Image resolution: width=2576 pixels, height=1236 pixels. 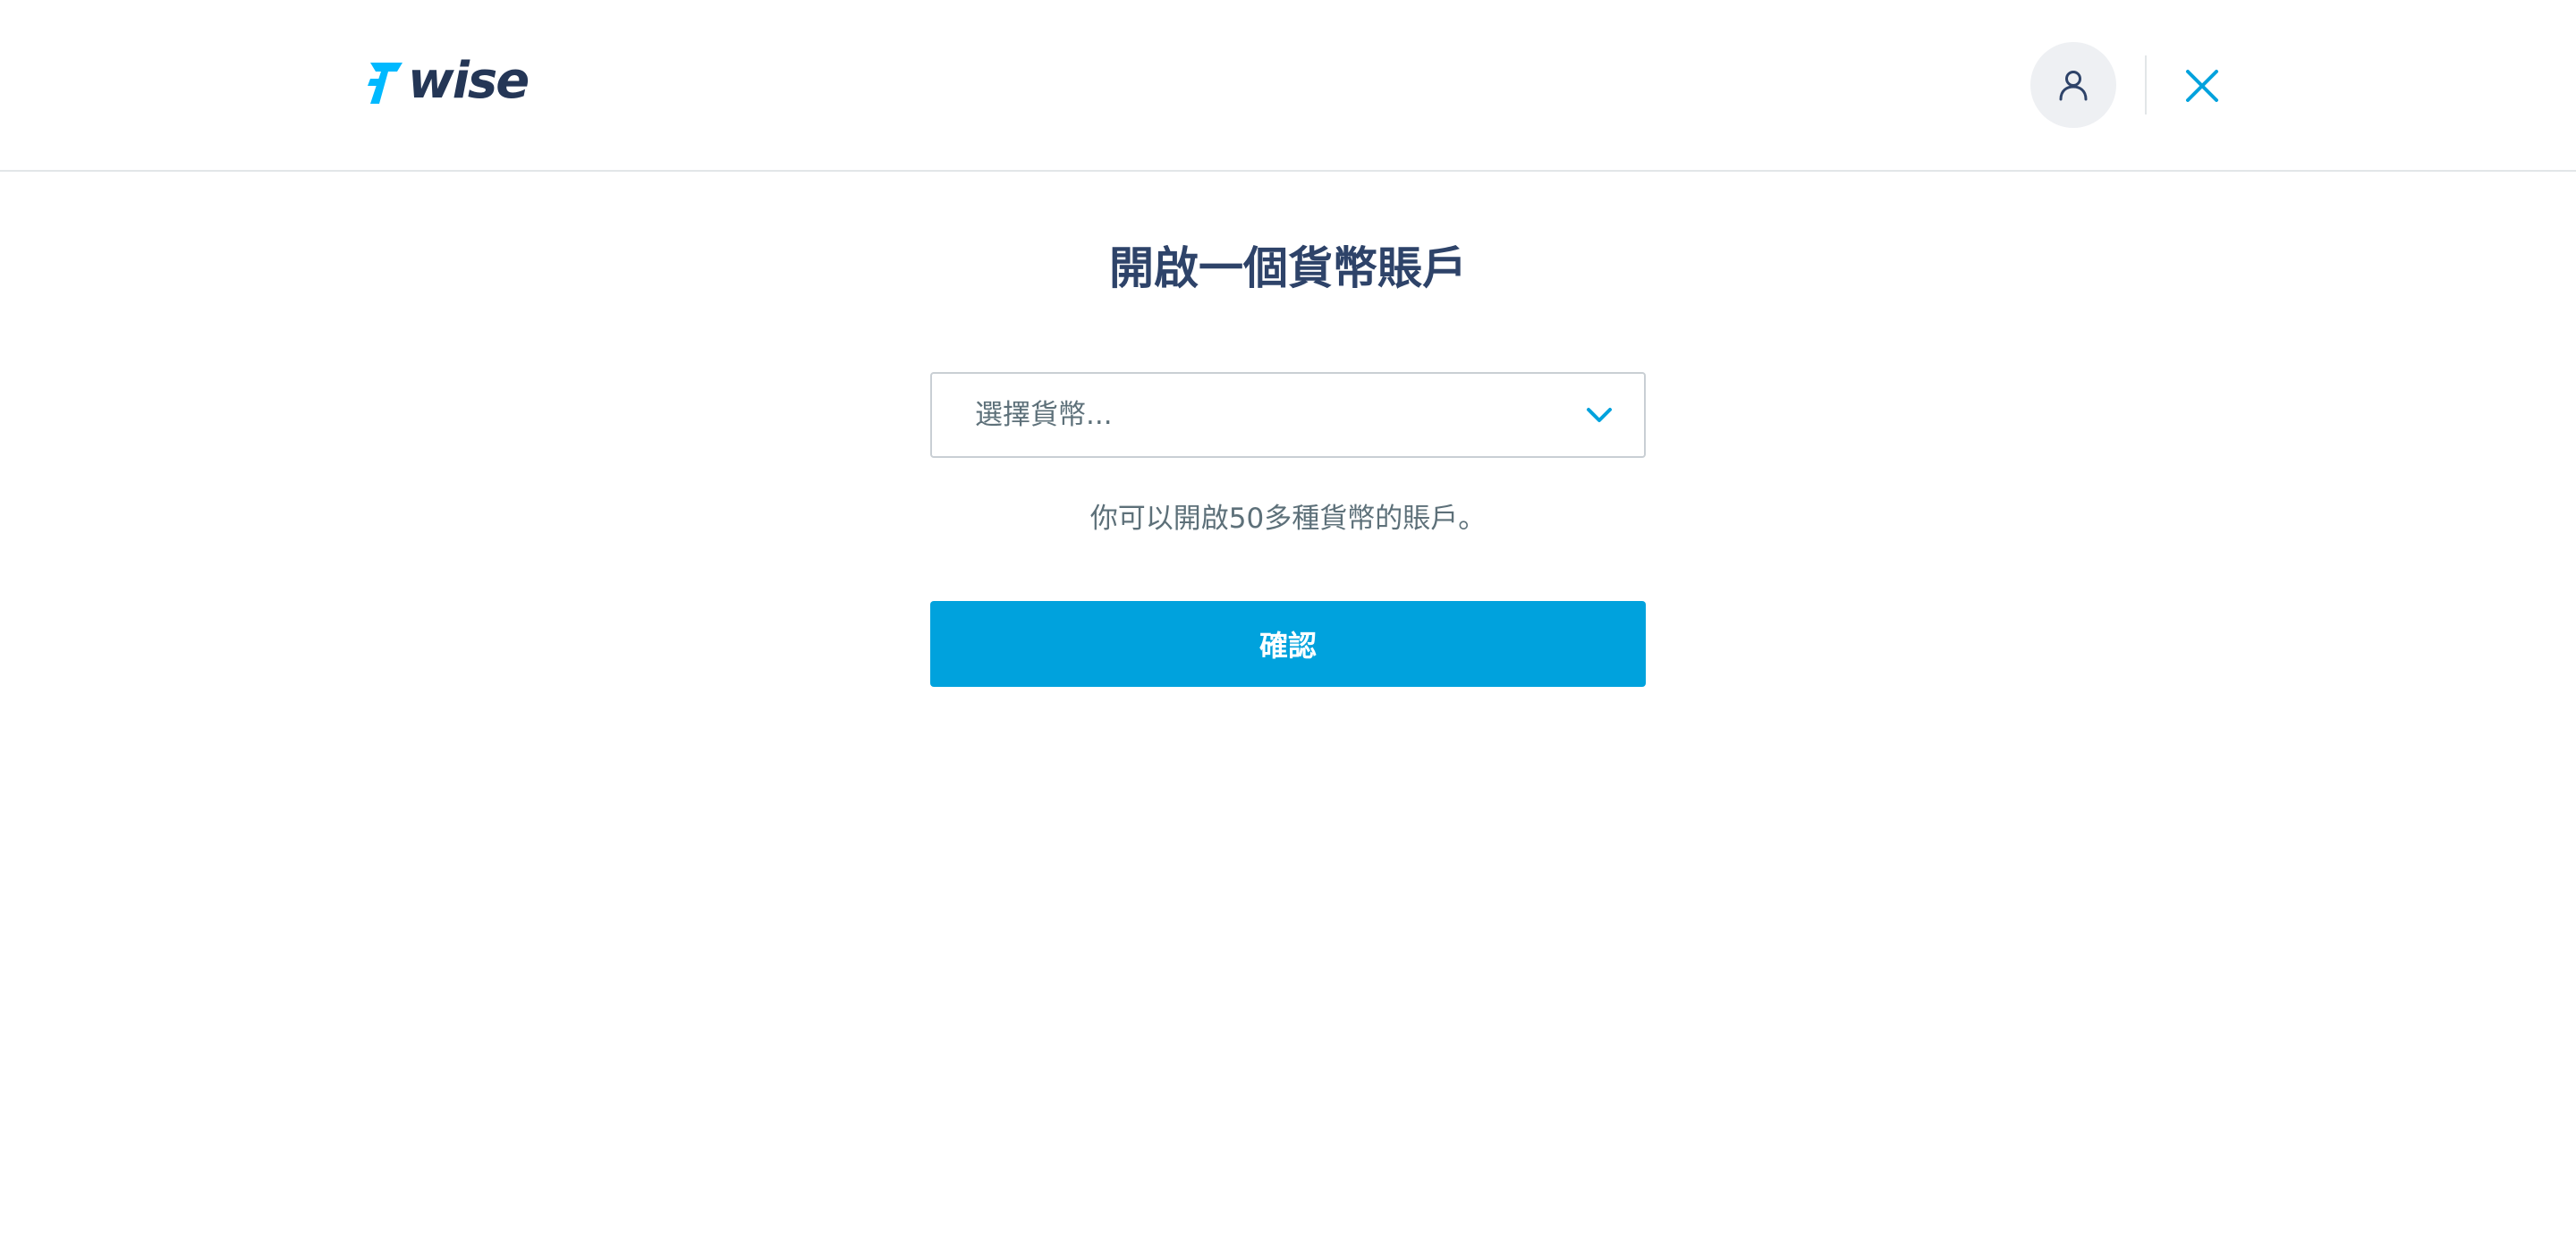 I want to click on confirm-button: 確認, so click(x=1288, y=644).